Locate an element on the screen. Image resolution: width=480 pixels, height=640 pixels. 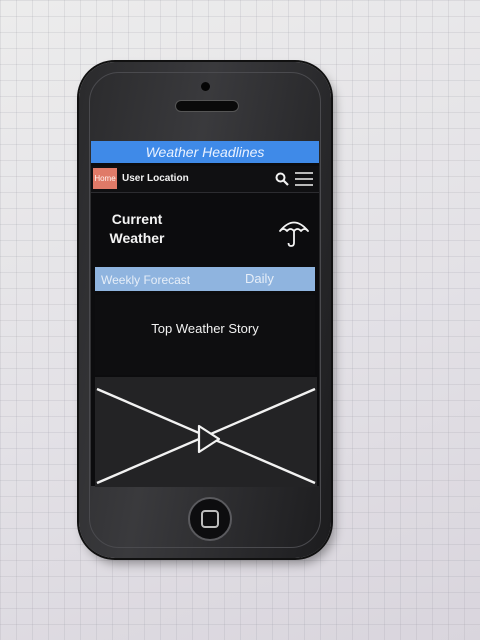
top-story-panel: Top Weather Story is located at coordinates (205, 335).